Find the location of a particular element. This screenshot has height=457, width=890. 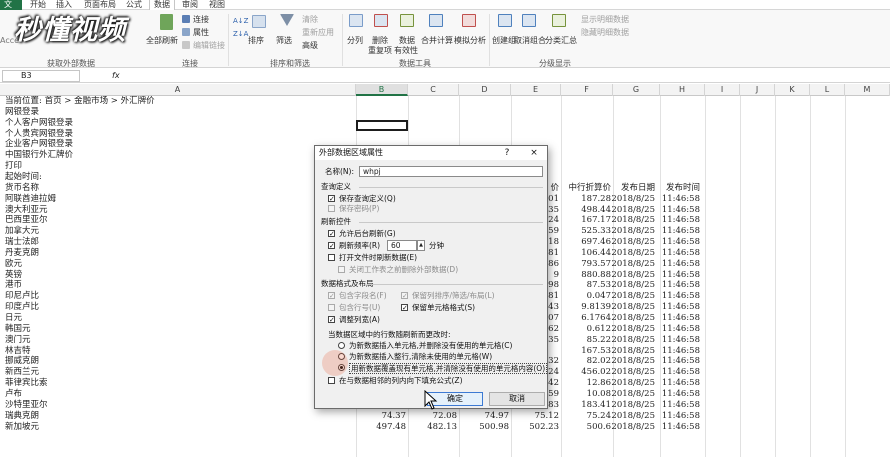

cell-a: 沙特里亚尔 is located at coordinates (26, 405).